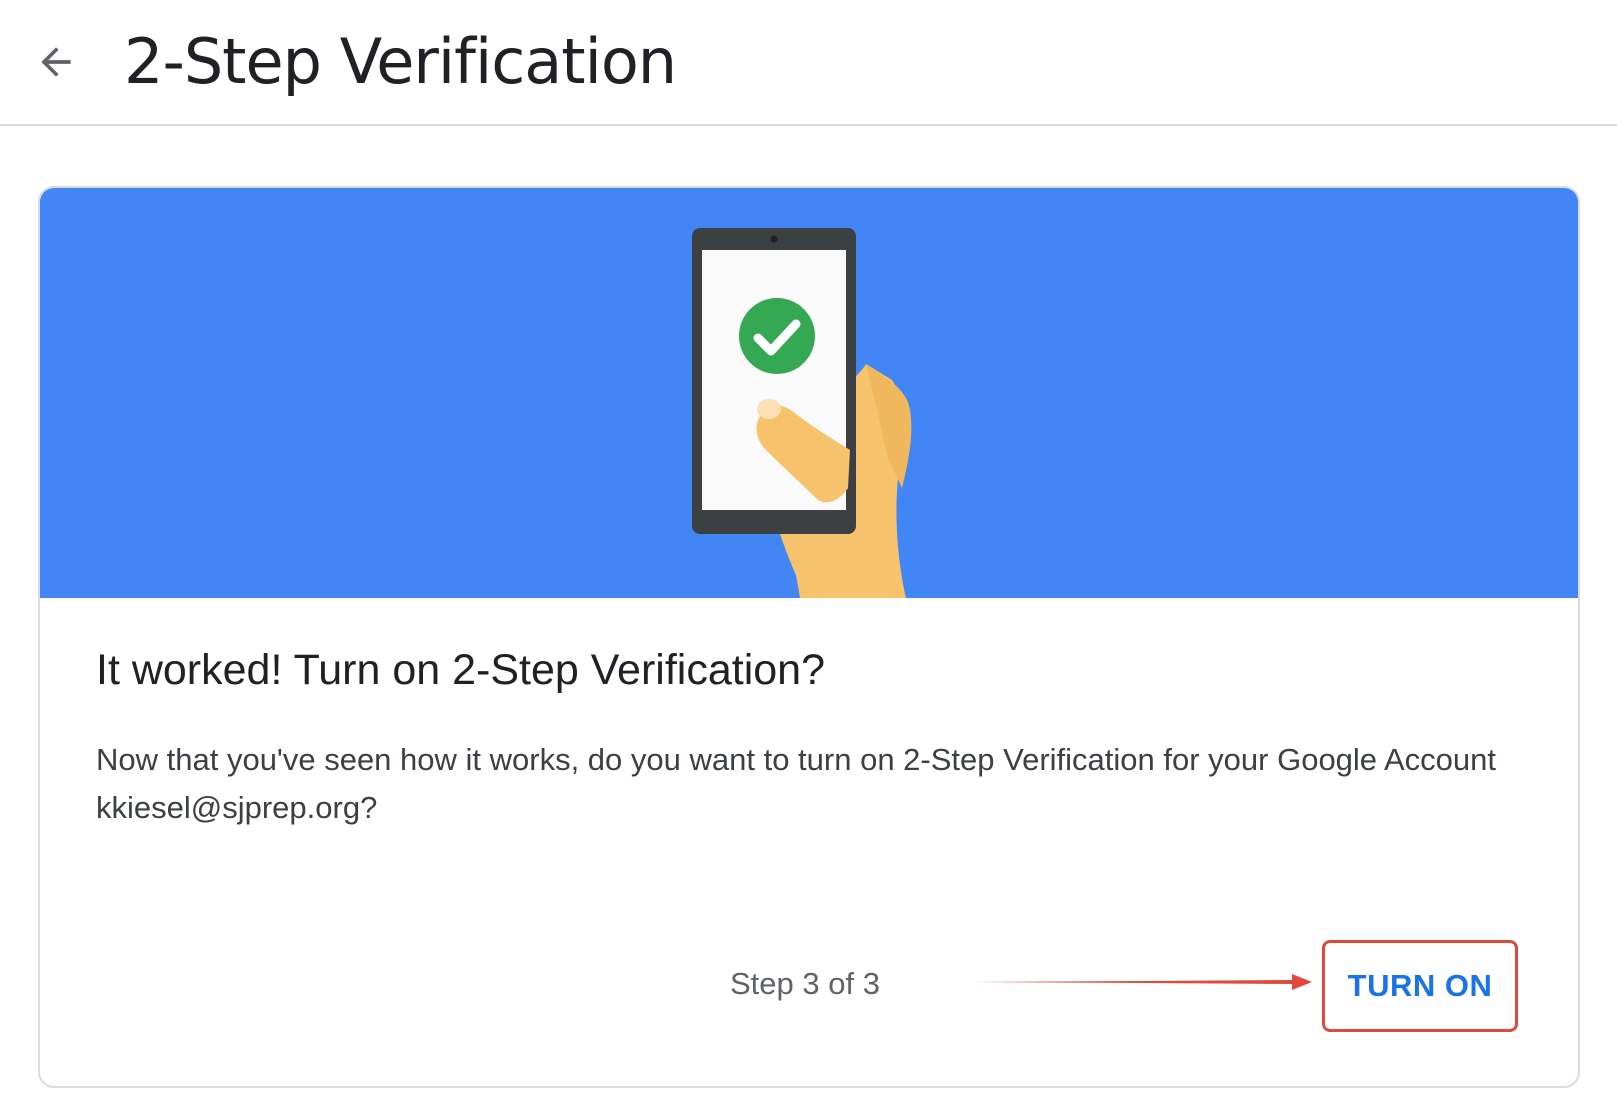 Image resolution: width=1617 pixels, height=1118 pixels. Describe the element at coordinates (1143, 982) in the screenshot. I see `annotation-arrow-icon` at that location.